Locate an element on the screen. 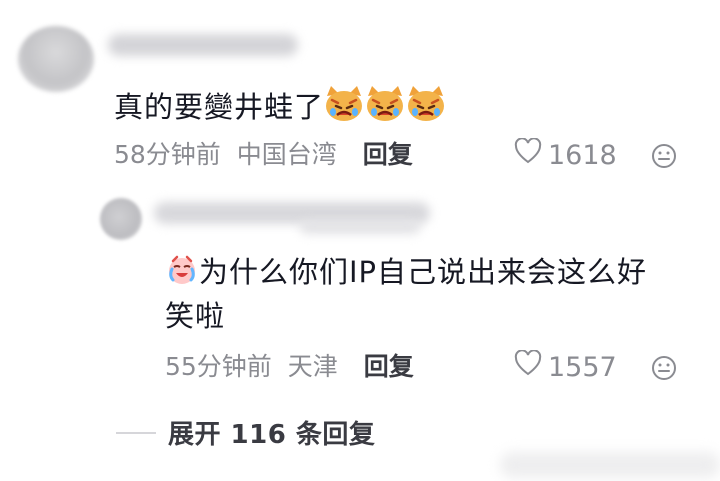  comment-time: 58分钟前 is located at coordinates (167, 154).